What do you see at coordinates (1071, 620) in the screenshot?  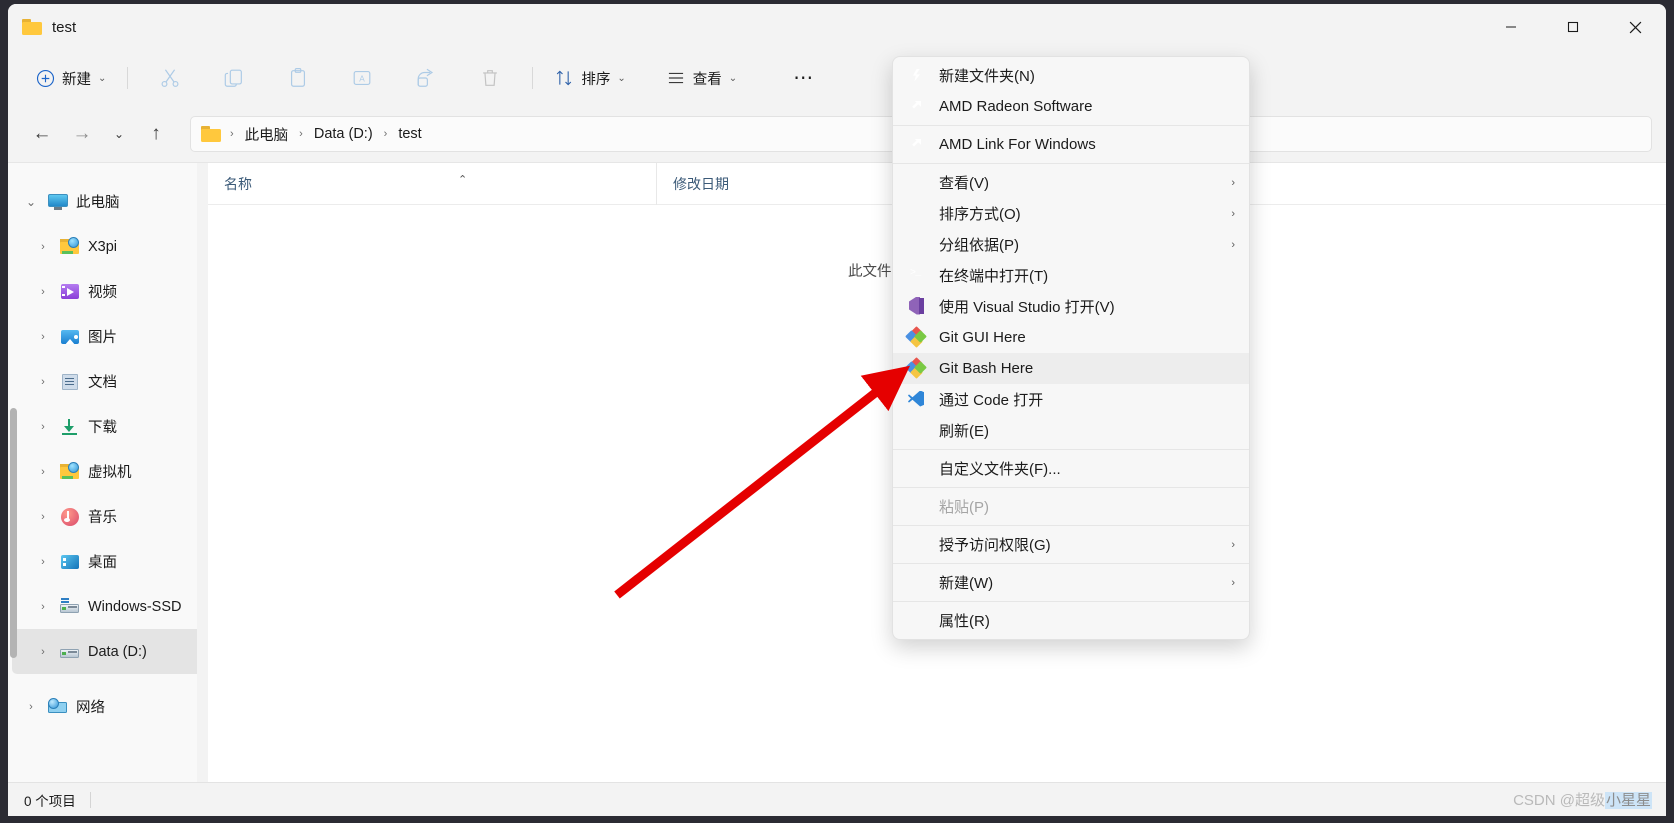 I see `menu-item-properties: 属性(R)` at bounding box center [1071, 620].